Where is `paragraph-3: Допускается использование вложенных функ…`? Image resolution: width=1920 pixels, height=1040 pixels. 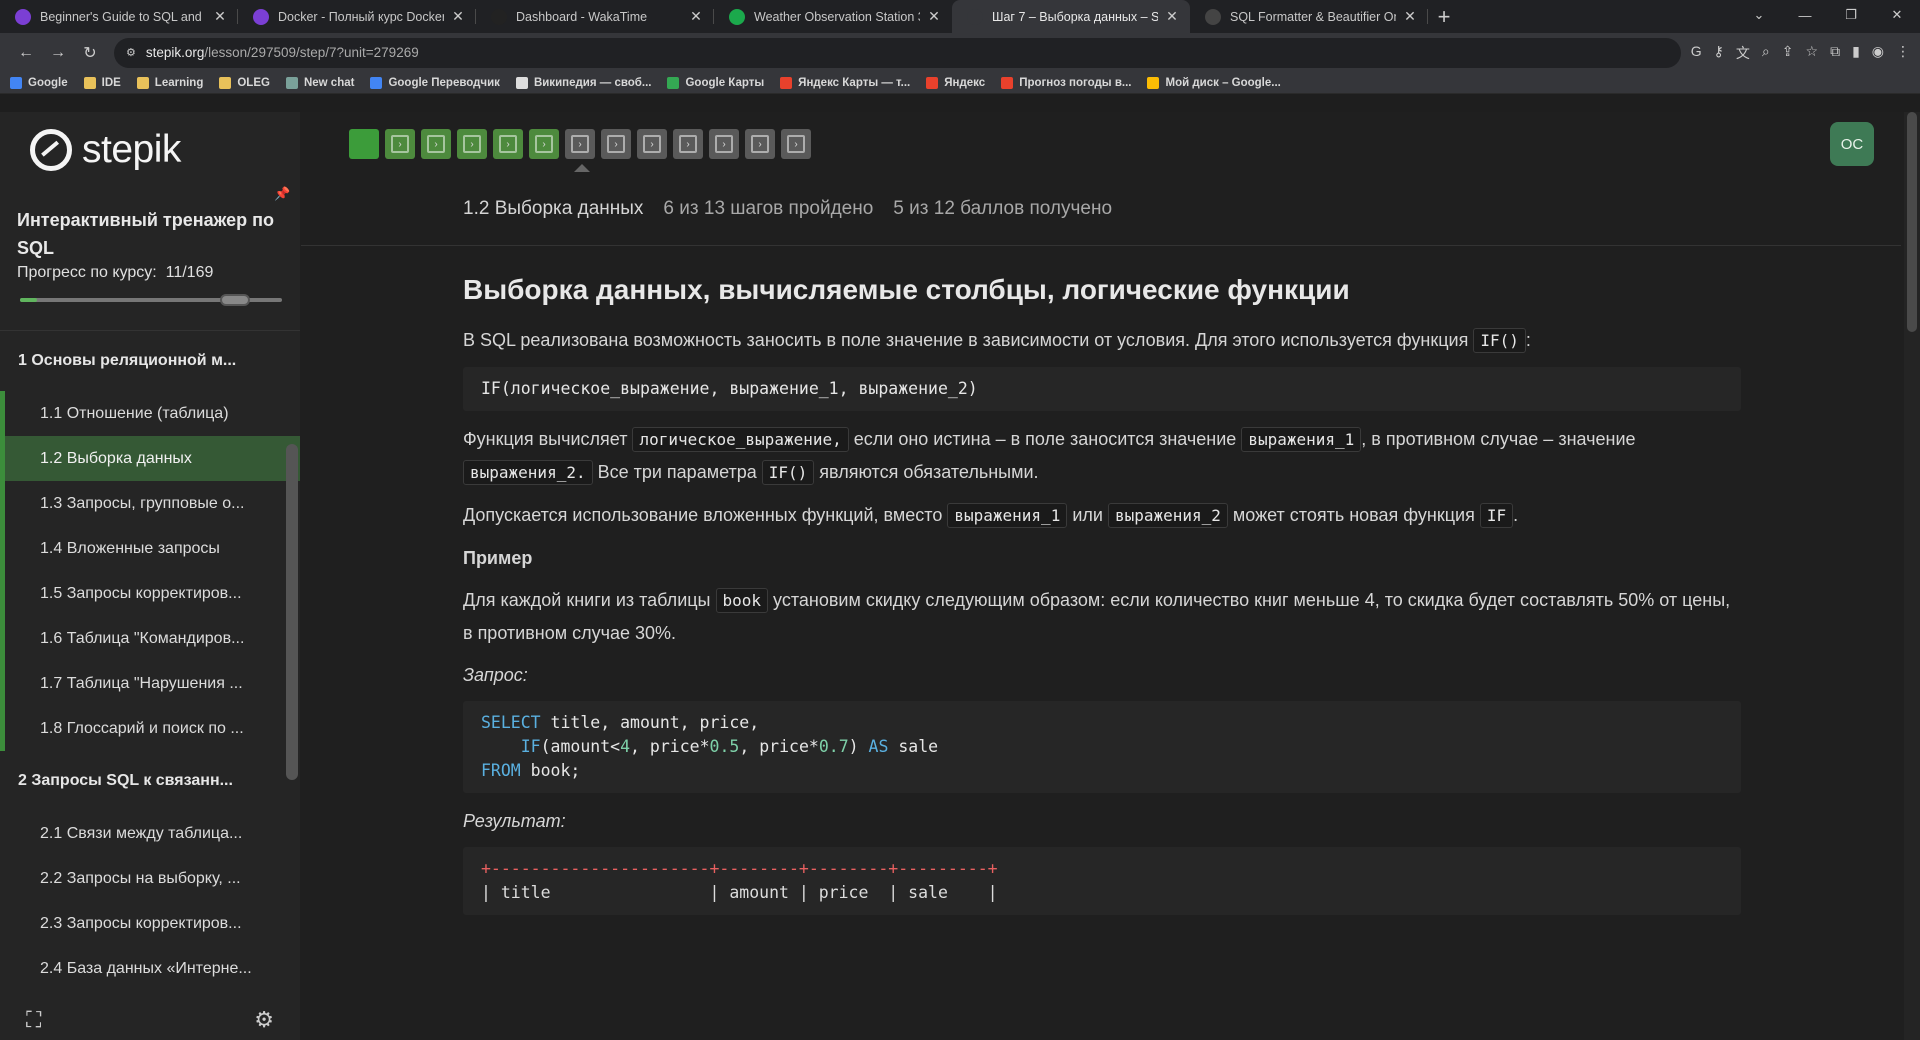
paragraph-3: Допускается использование вложенных функ… is located at coordinates (1102, 515).